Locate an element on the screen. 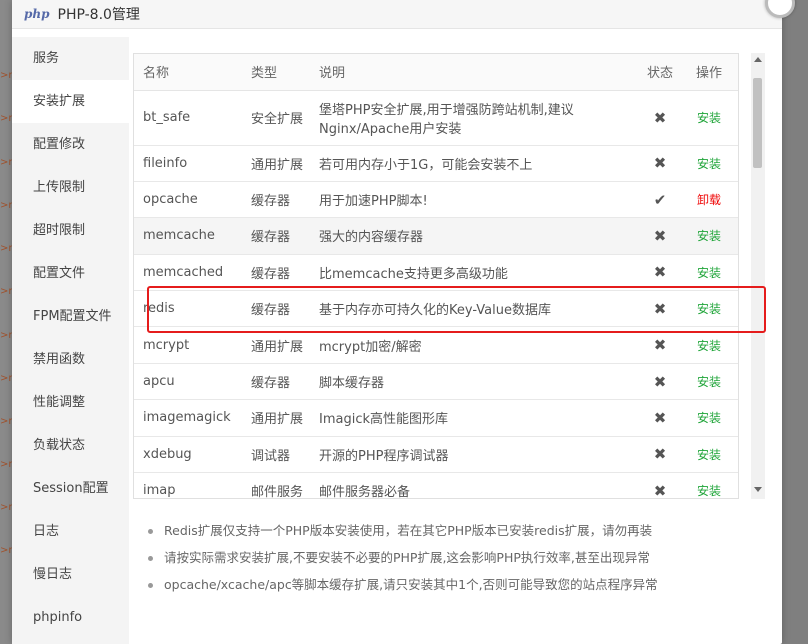 Image resolution: width=808 pixels, height=644 pixels. table-row: mcrypt 通用扩展 mcrypt加密/解密 ✖ 安装 is located at coordinates (436, 345).